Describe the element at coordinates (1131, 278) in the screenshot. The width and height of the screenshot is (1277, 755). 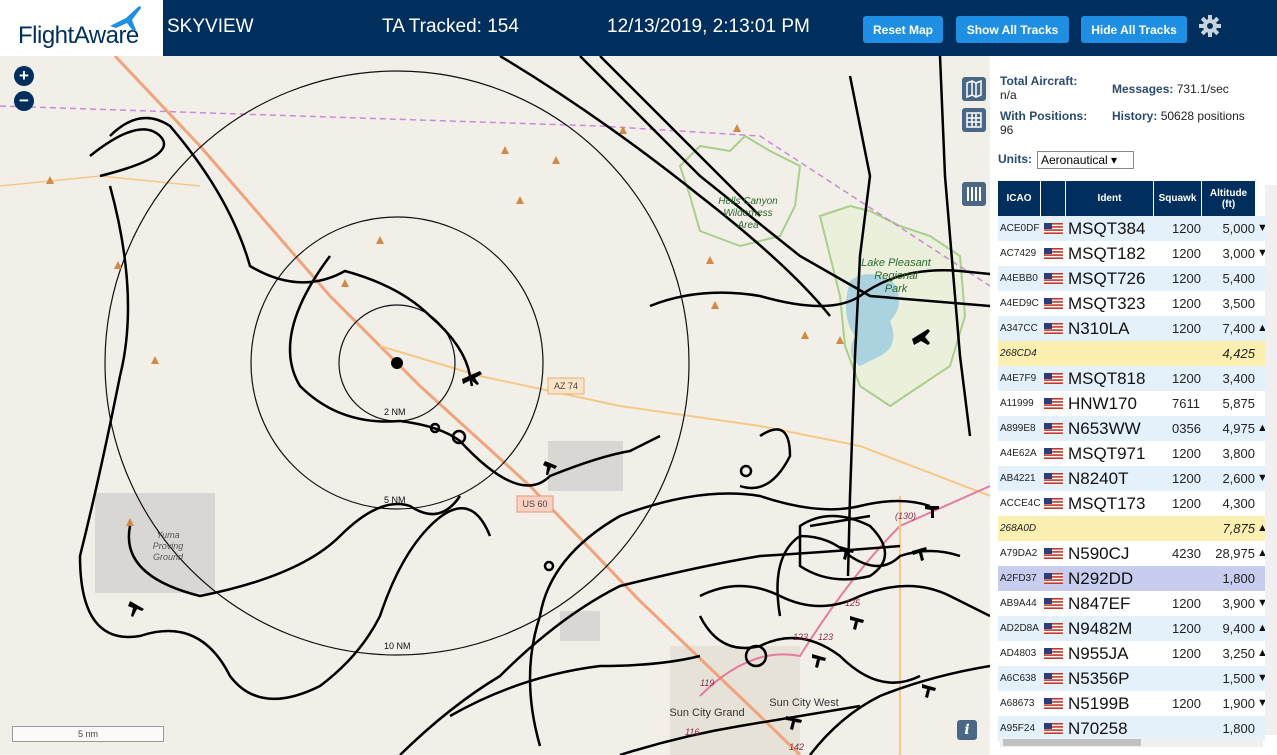
I see `table-row: A4EBB0 MSQT726 1200 5,400` at that location.